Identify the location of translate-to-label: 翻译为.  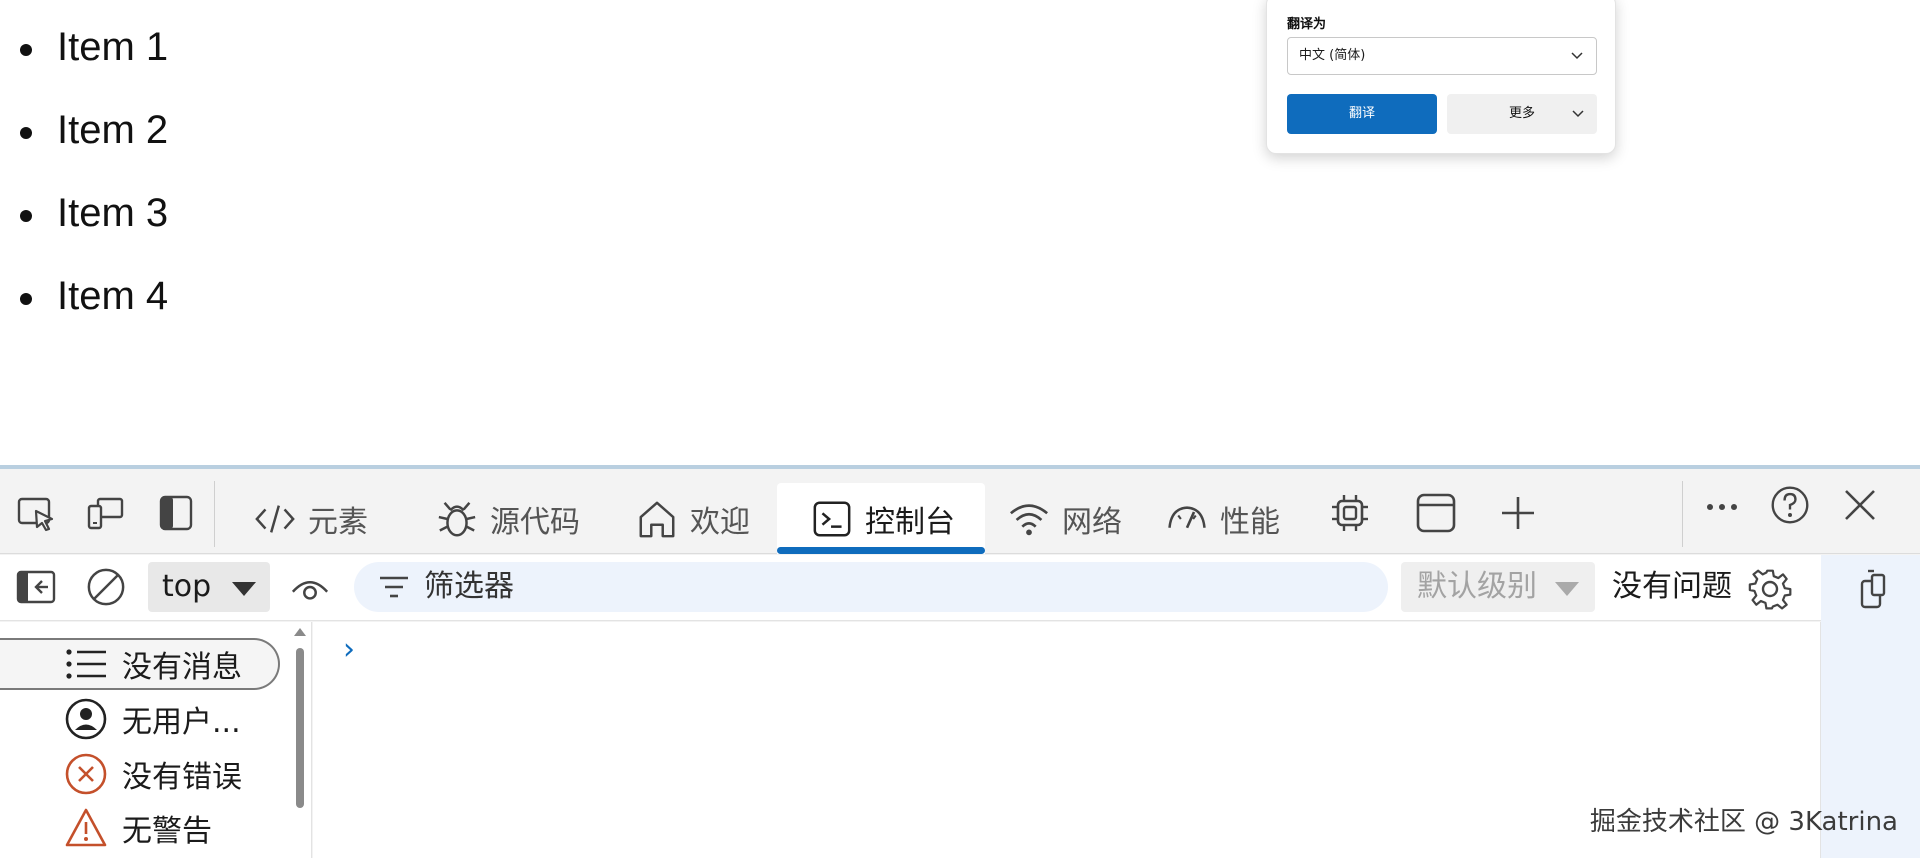
(1307, 24).